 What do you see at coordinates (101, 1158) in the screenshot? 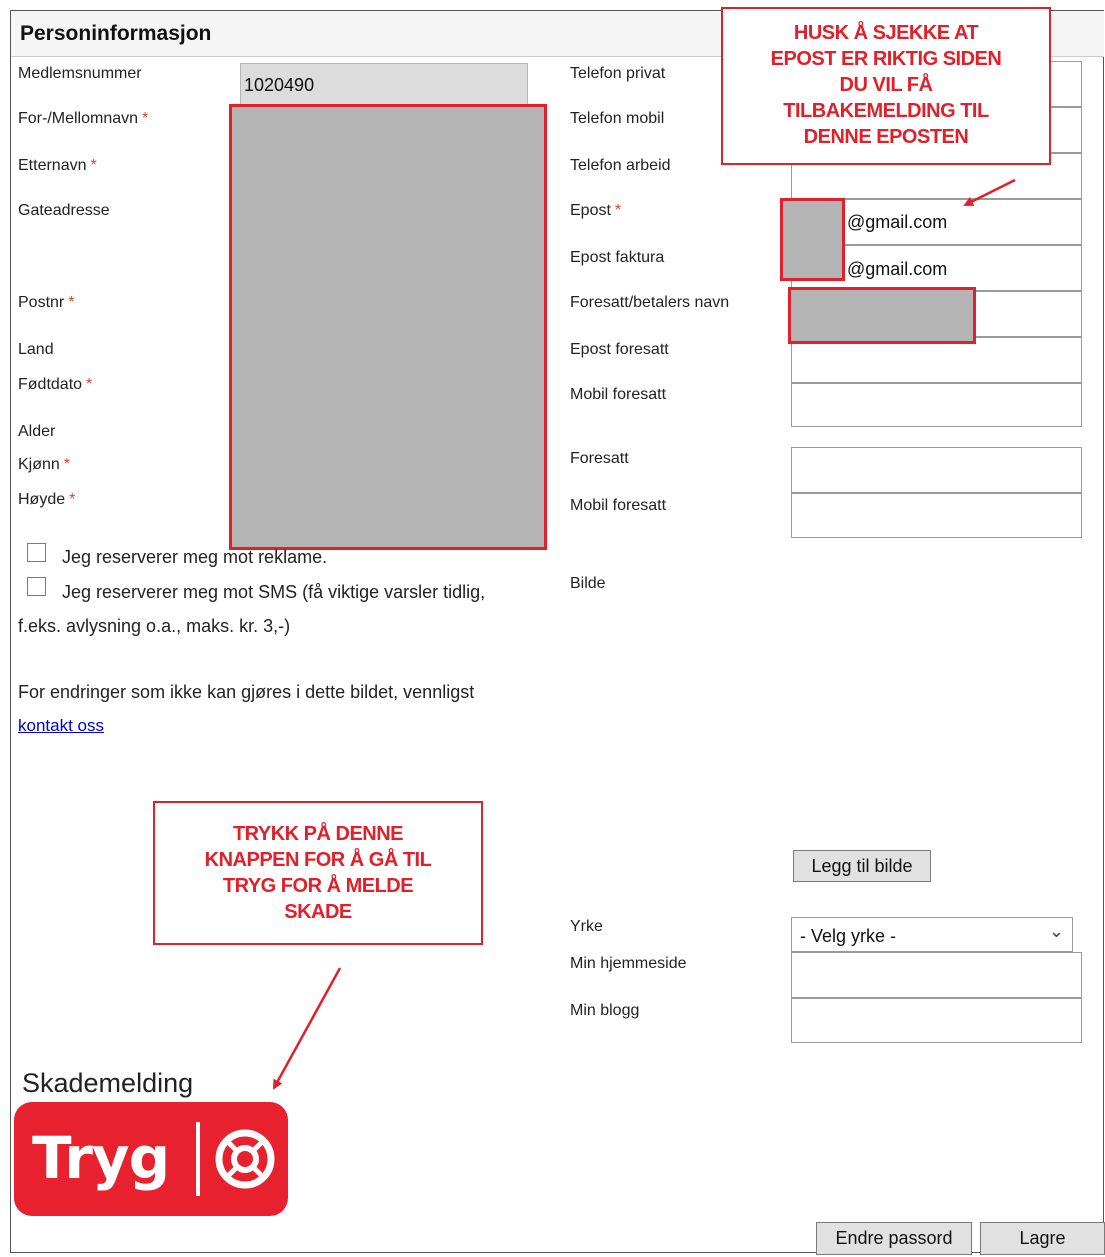
I see `tryg-logo-text: Tryg` at bounding box center [101, 1158].